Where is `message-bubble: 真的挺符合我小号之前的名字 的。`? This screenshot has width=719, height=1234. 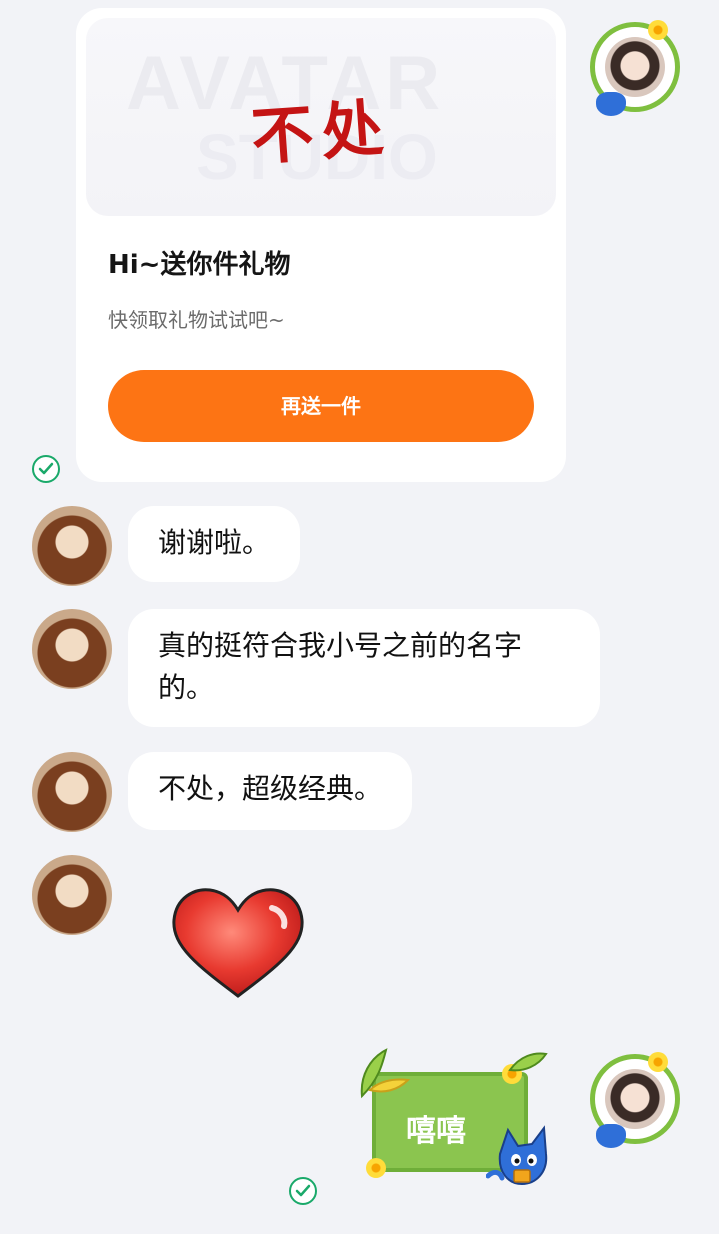
message-bubble: 真的挺符合我小号之前的名字 的。 is located at coordinates (364, 668).